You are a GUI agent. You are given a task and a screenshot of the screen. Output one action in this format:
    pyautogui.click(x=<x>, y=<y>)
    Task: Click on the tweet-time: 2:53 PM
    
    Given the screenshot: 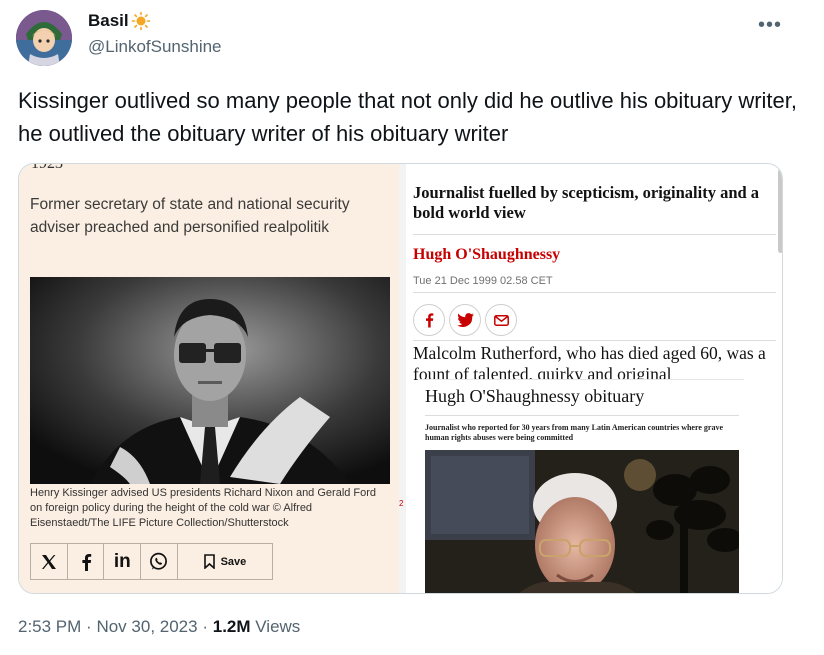 What is the action you would take?
    pyautogui.click(x=49, y=626)
    